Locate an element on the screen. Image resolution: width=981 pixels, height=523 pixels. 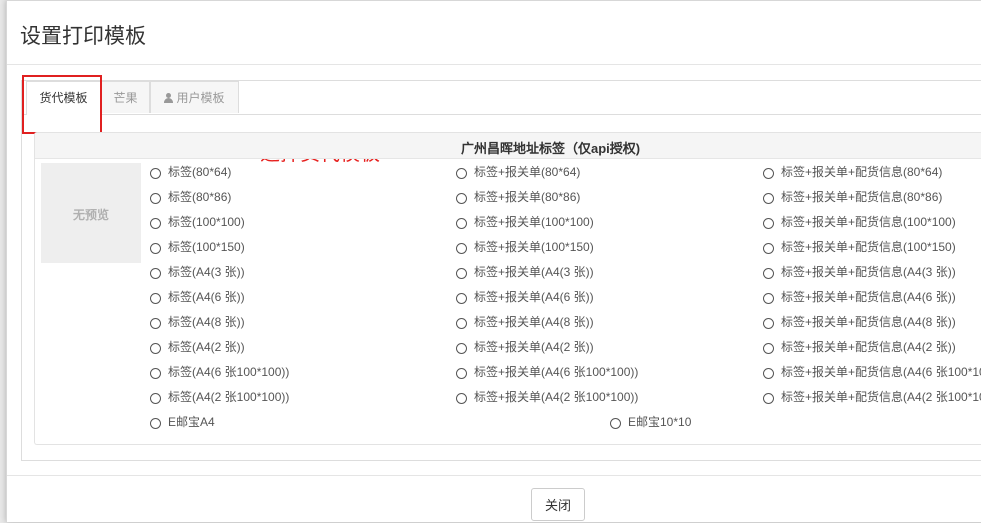
option-label: 标签+报关单(100*100) is located at coordinates (534, 222).